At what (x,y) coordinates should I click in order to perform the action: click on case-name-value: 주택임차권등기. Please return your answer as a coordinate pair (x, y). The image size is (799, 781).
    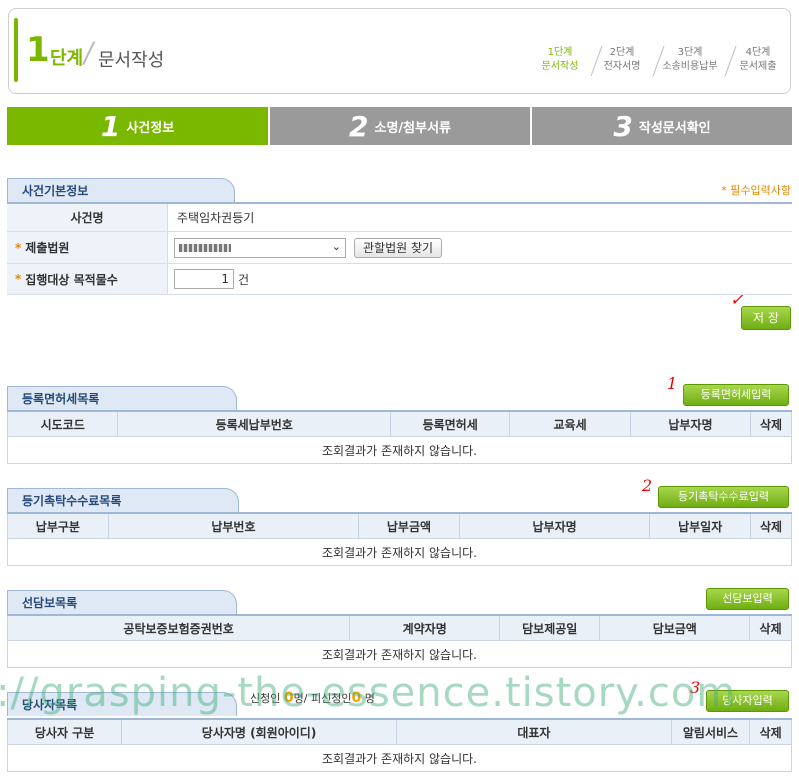
    Looking at the image, I should click on (216, 218).